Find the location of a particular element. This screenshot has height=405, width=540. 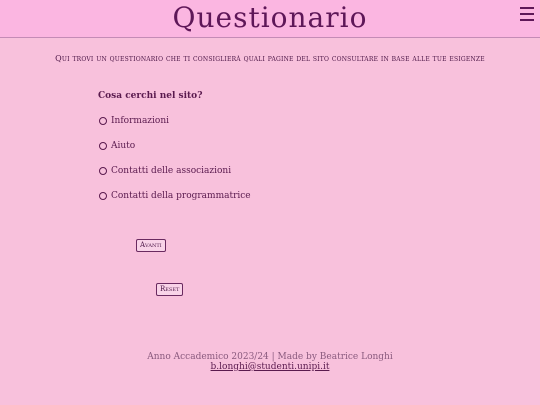

option-contatti-programmatrice: Contatti della programmatrice is located at coordinates (175, 196).